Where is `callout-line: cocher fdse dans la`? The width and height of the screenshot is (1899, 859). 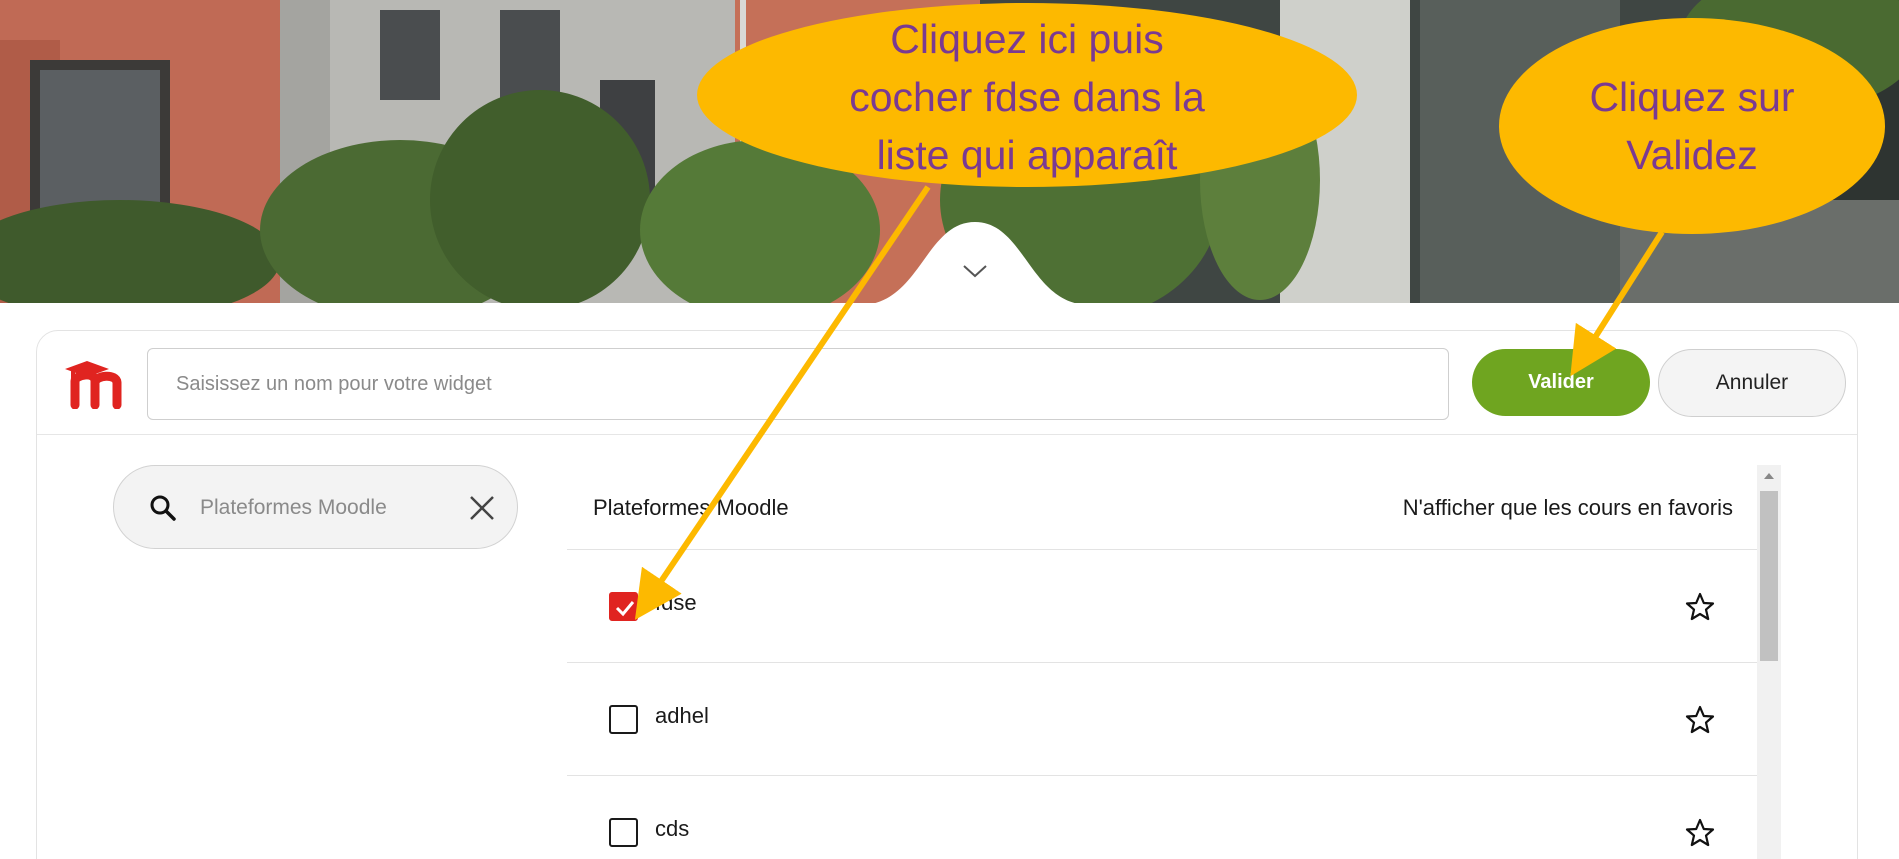
callout-line: cocher fdse dans la is located at coordinates (1027, 97).